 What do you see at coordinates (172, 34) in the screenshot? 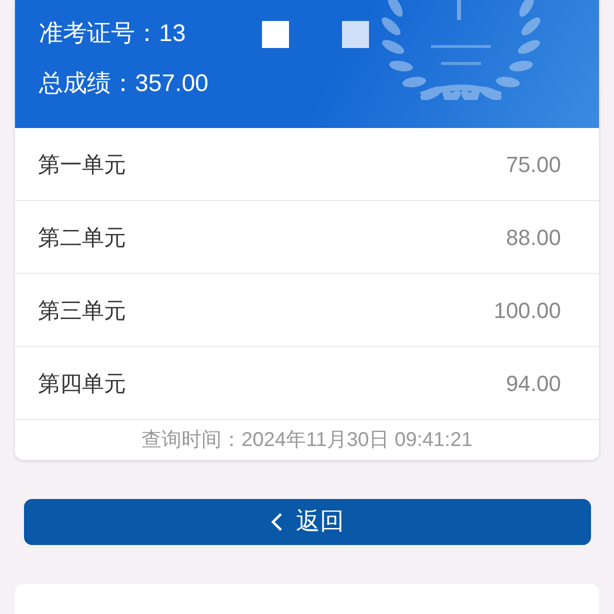
I see `exam-id-value: 13` at bounding box center [172, 34].